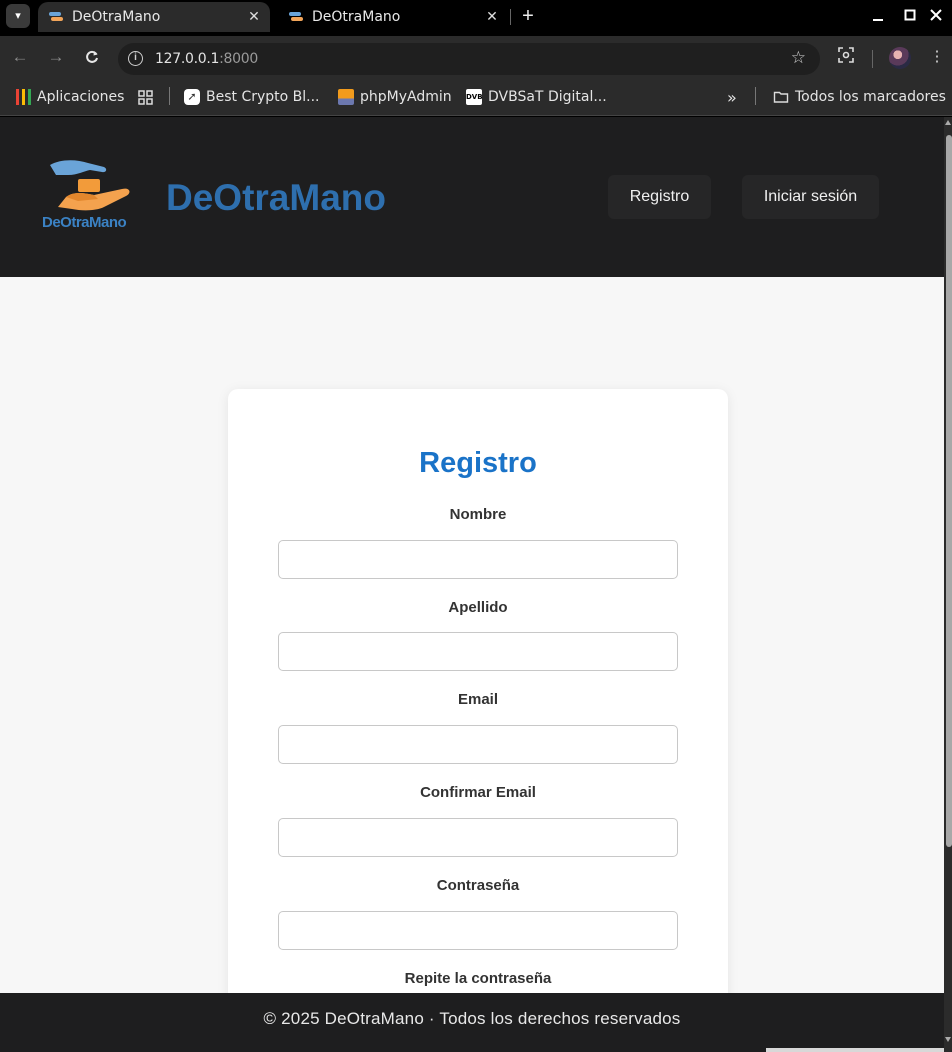  What do you see at coordinates (206, 59) in the screenshot?
I see `url-text: 127.0.0.1:8000` at bounding box center [206, 59].